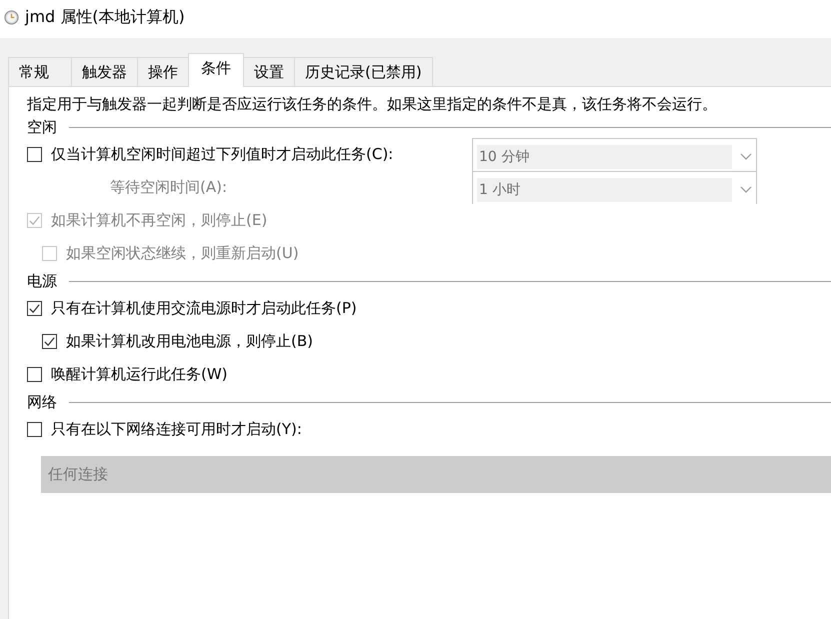 The width and height of the screenshot is (831, 619). Describe the element at coordinates (182, 253) in the screenshot. I see `checkbox-label: 如果空闲状态继续，则重新启动(U)` at that location.